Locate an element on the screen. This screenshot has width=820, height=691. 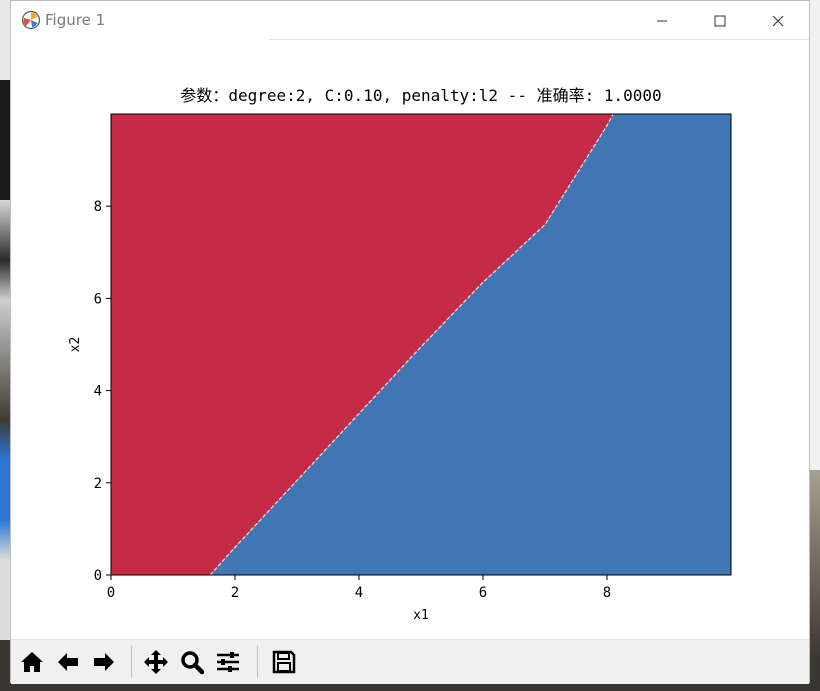
y-tick-label: 8 is located at coordinates (98, 207).